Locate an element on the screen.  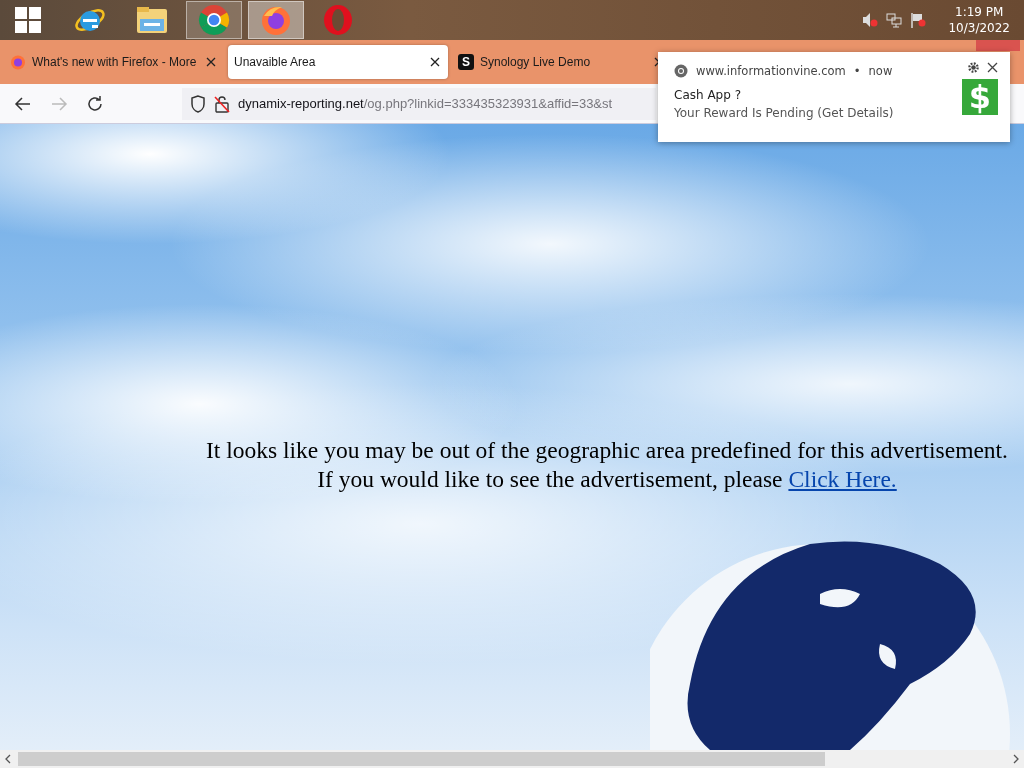
clock: 1:19 PM 10/3/2022 is located at coordinates (979, 20).